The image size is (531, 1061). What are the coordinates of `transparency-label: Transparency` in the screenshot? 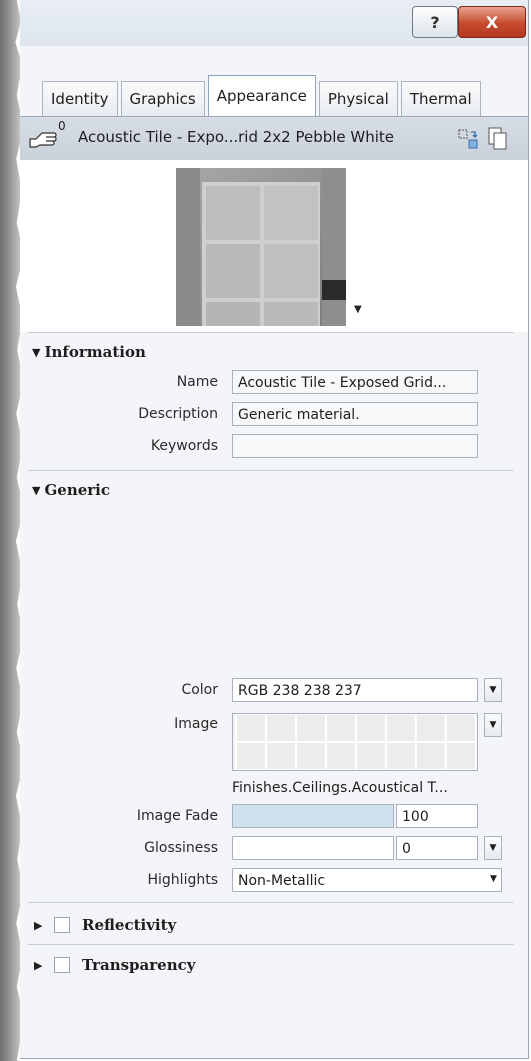 It's located at (139, 965).